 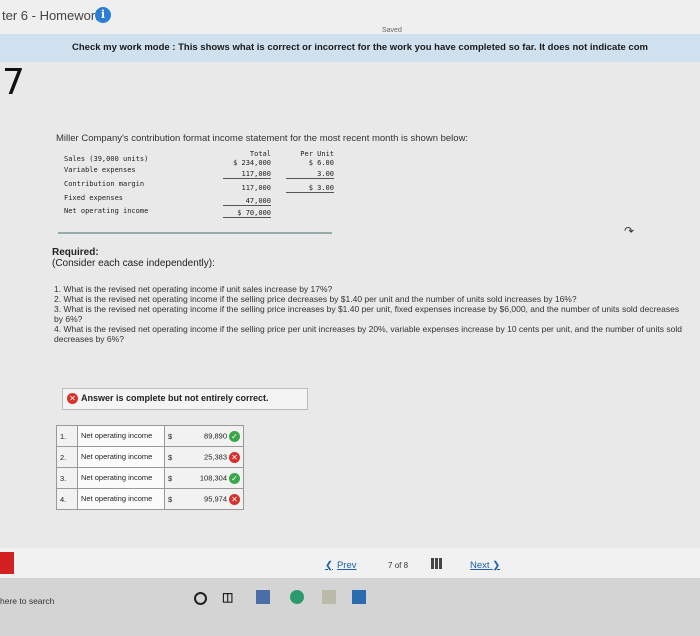 What do you see at coordinates (436, 563) in the screenshot?
I see `grid-icon` at bounding box center [436, 563].